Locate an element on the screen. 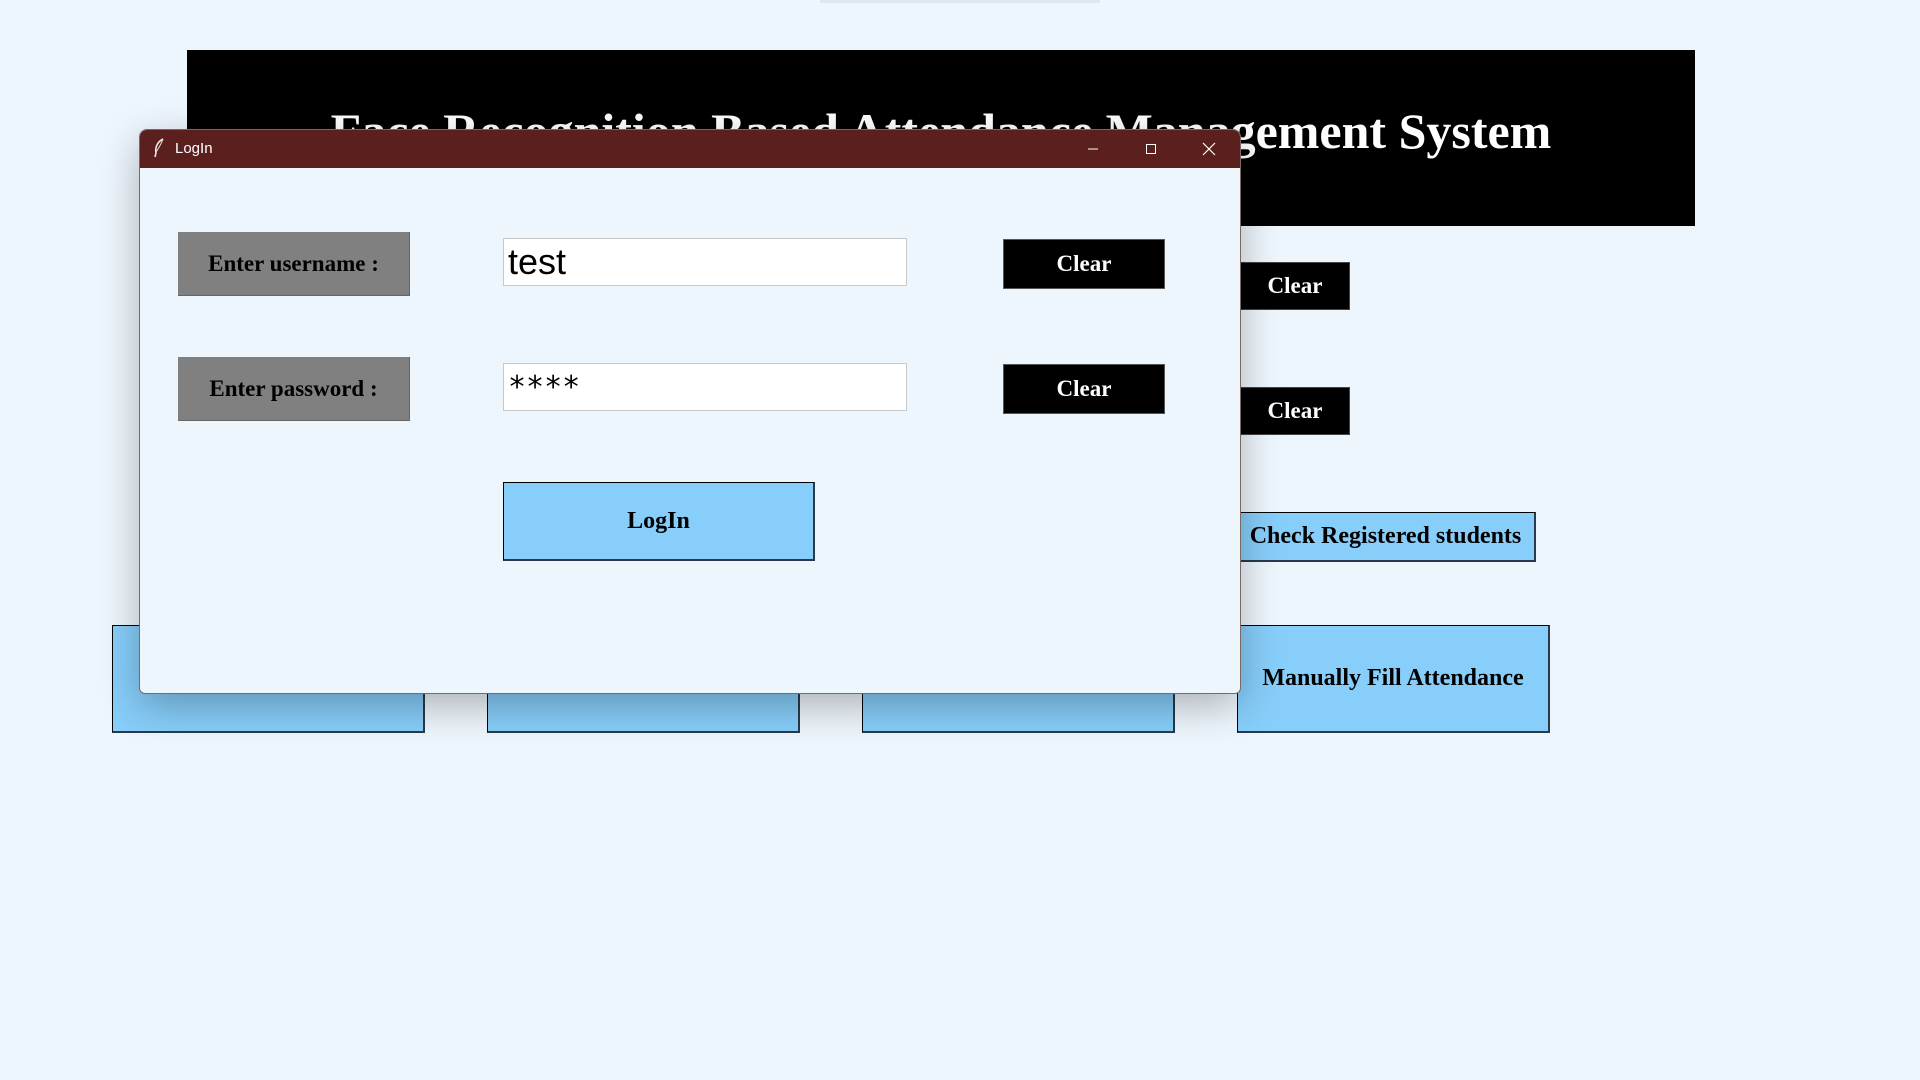  dialog-title: LogIn is located at coordinates (194, 148).